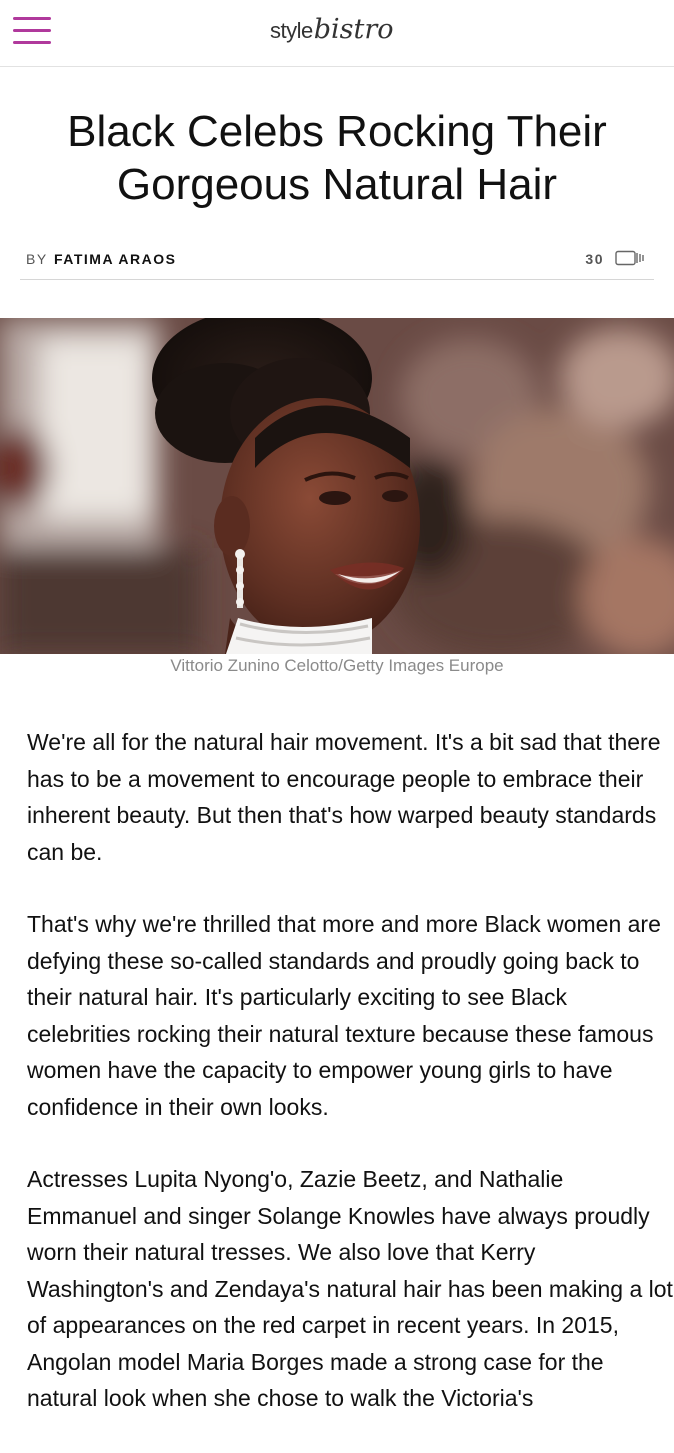  I want to click on hamburger-menu-icon, so click(32, 31).